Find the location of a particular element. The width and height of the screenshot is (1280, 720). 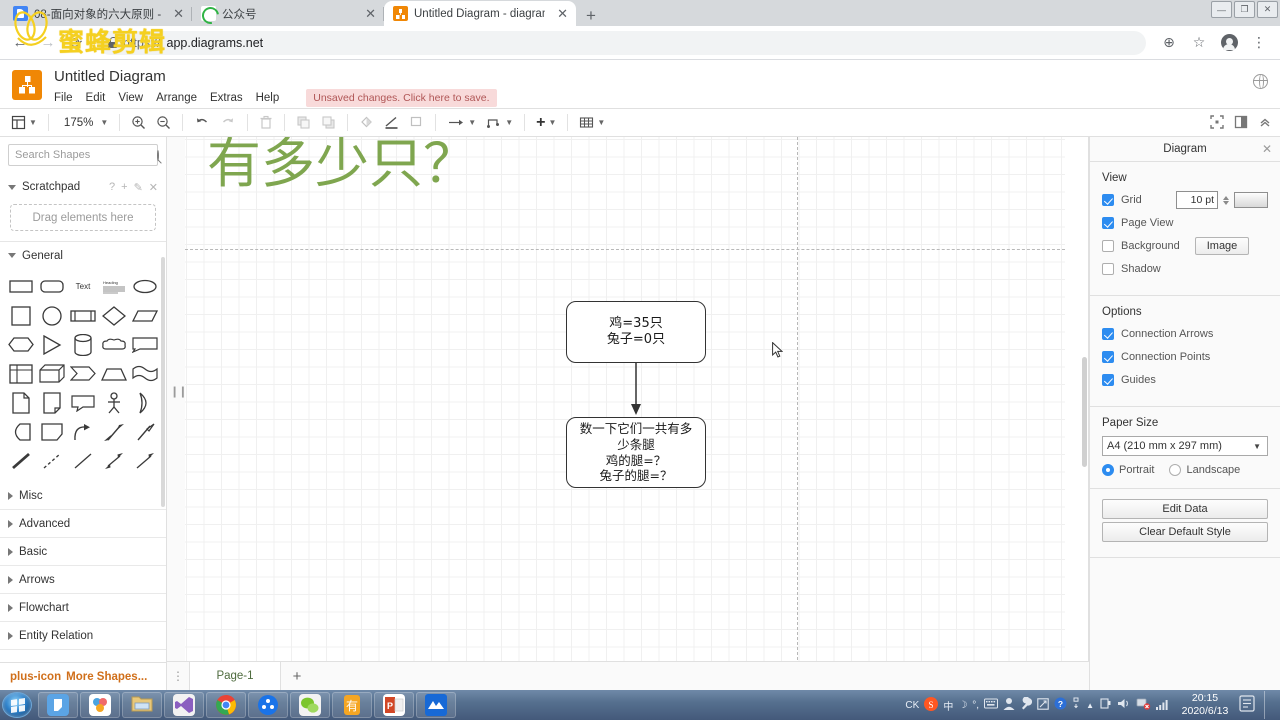

taskbar-app-file-explorer is located at coordinates (142, 705).